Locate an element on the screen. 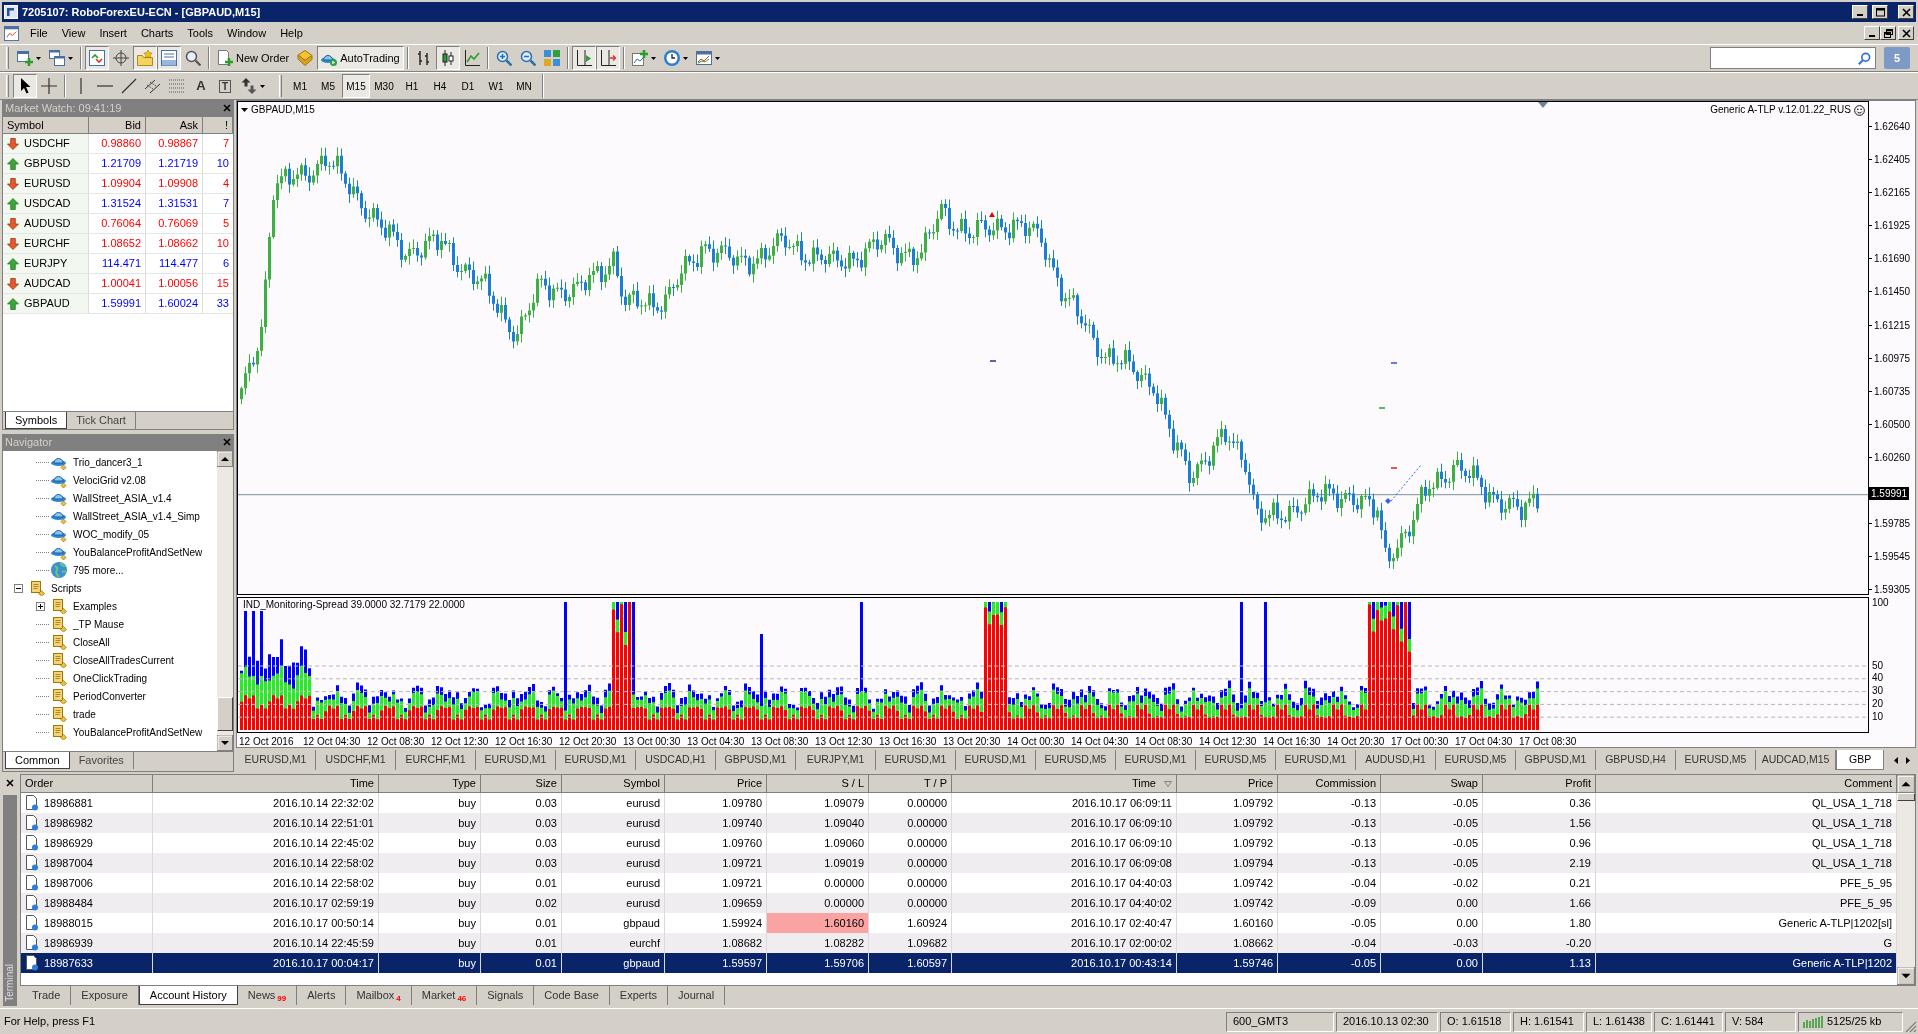  plus-box-icon is located at coordinates (40, 606).